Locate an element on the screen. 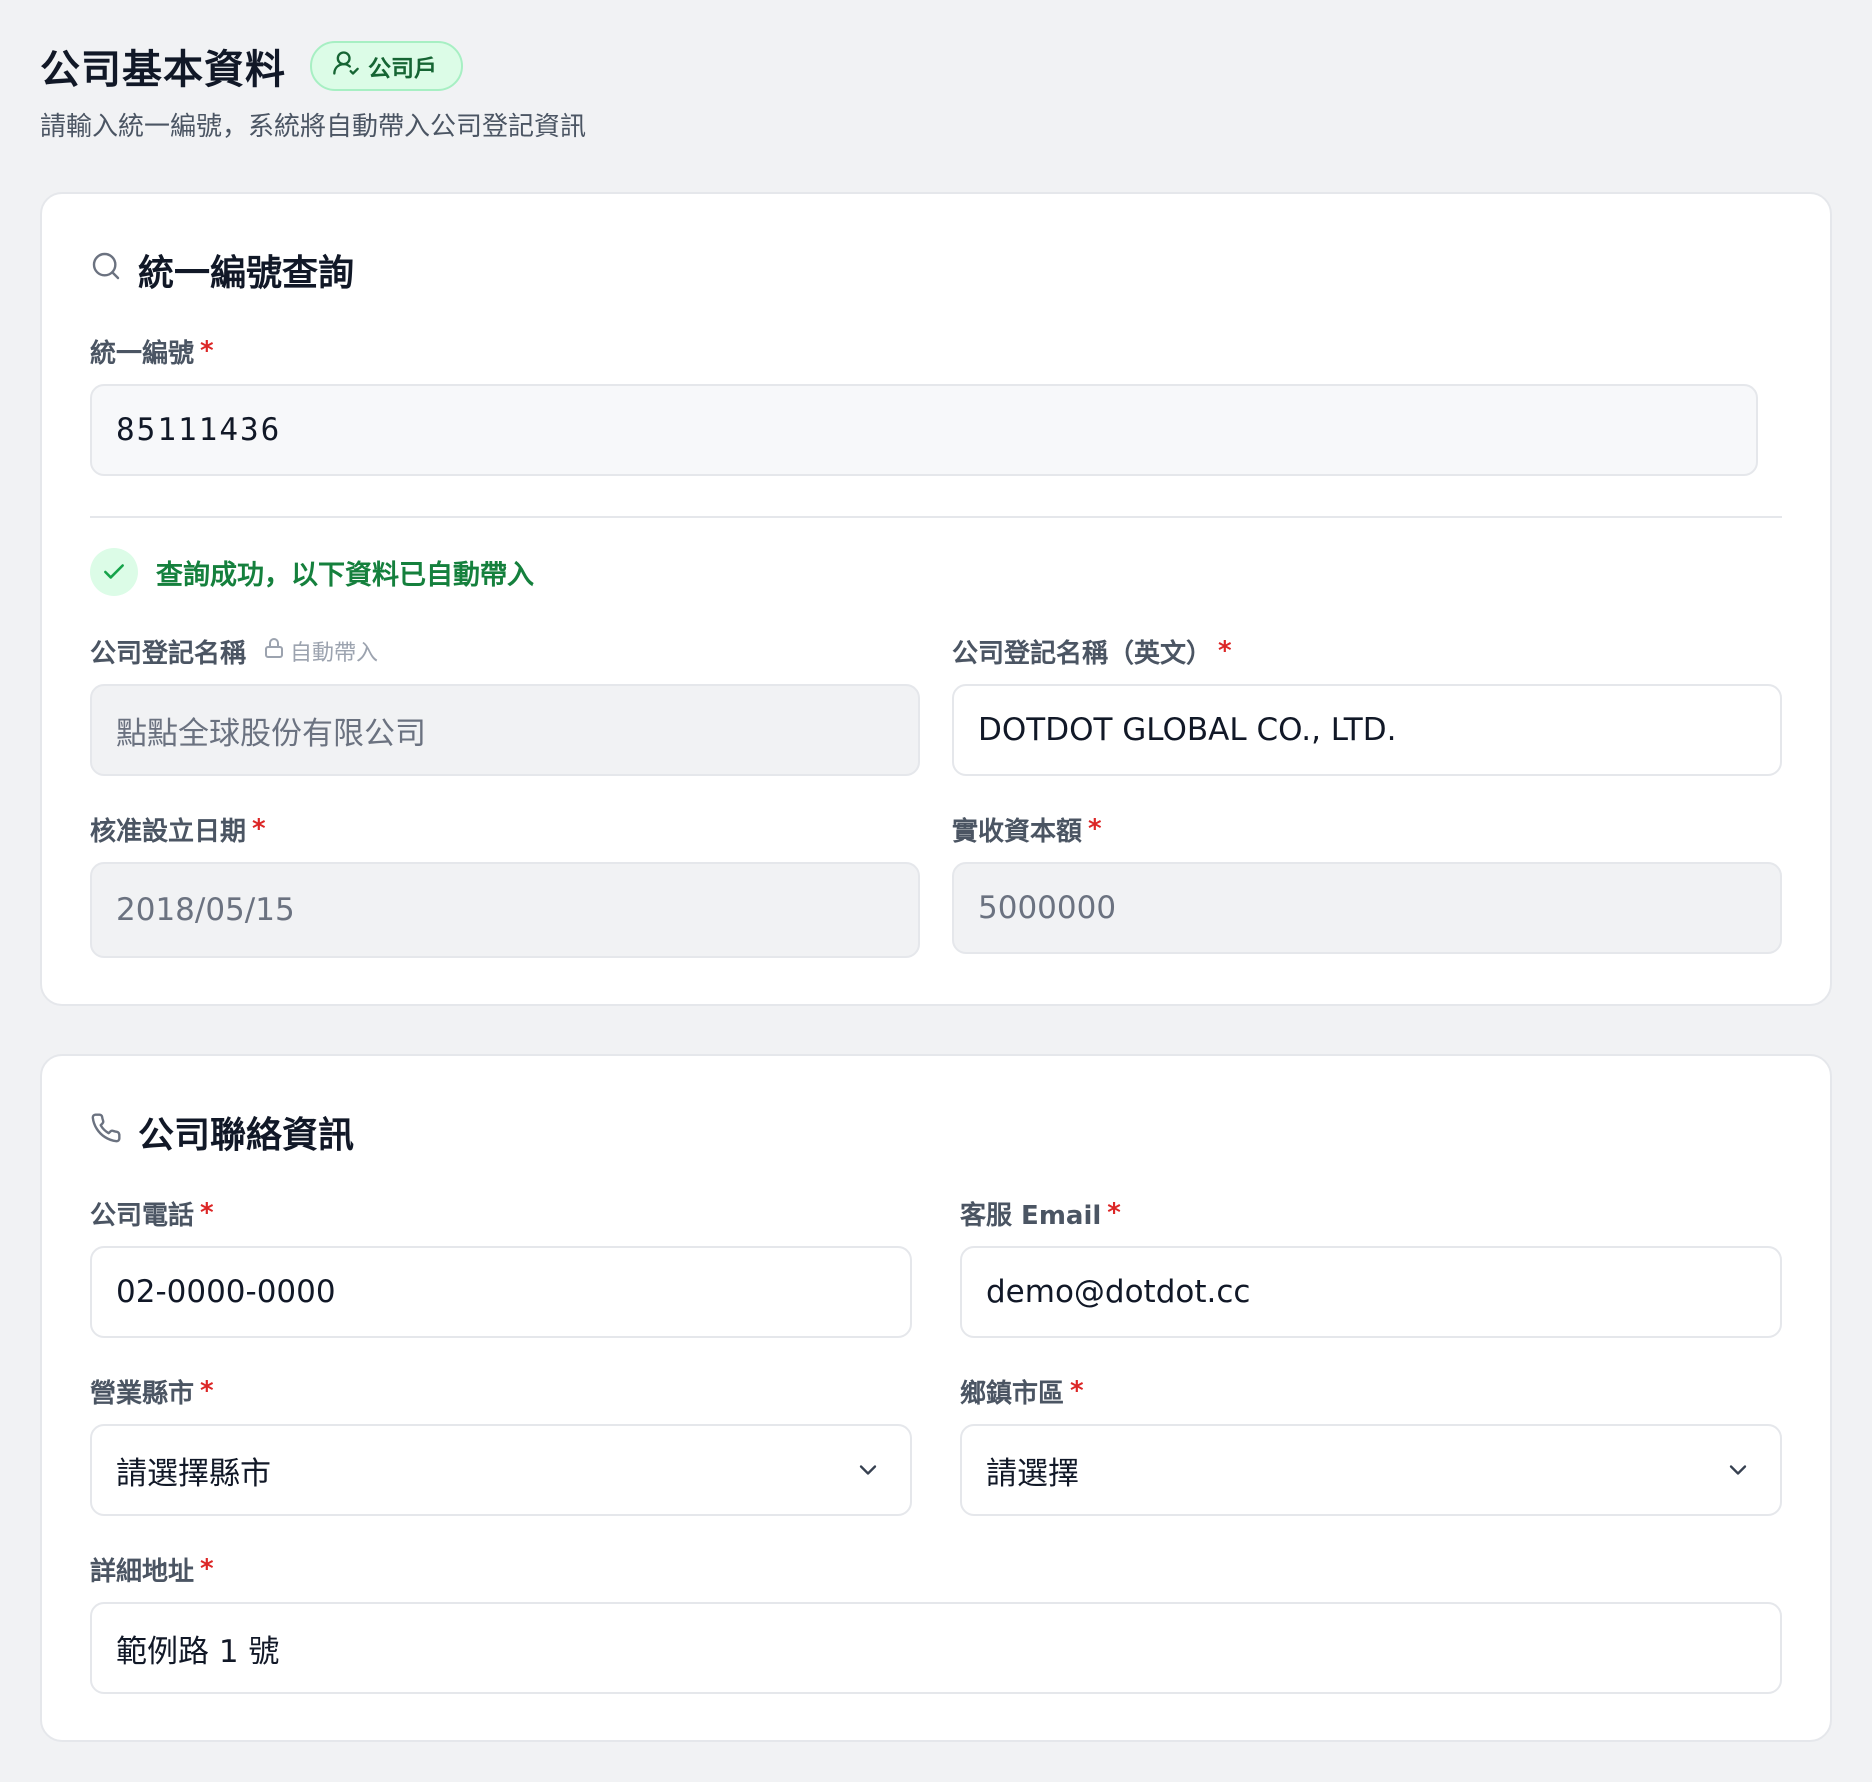  phone-label: 公司電話 * is located at coordinates (152, 1213).